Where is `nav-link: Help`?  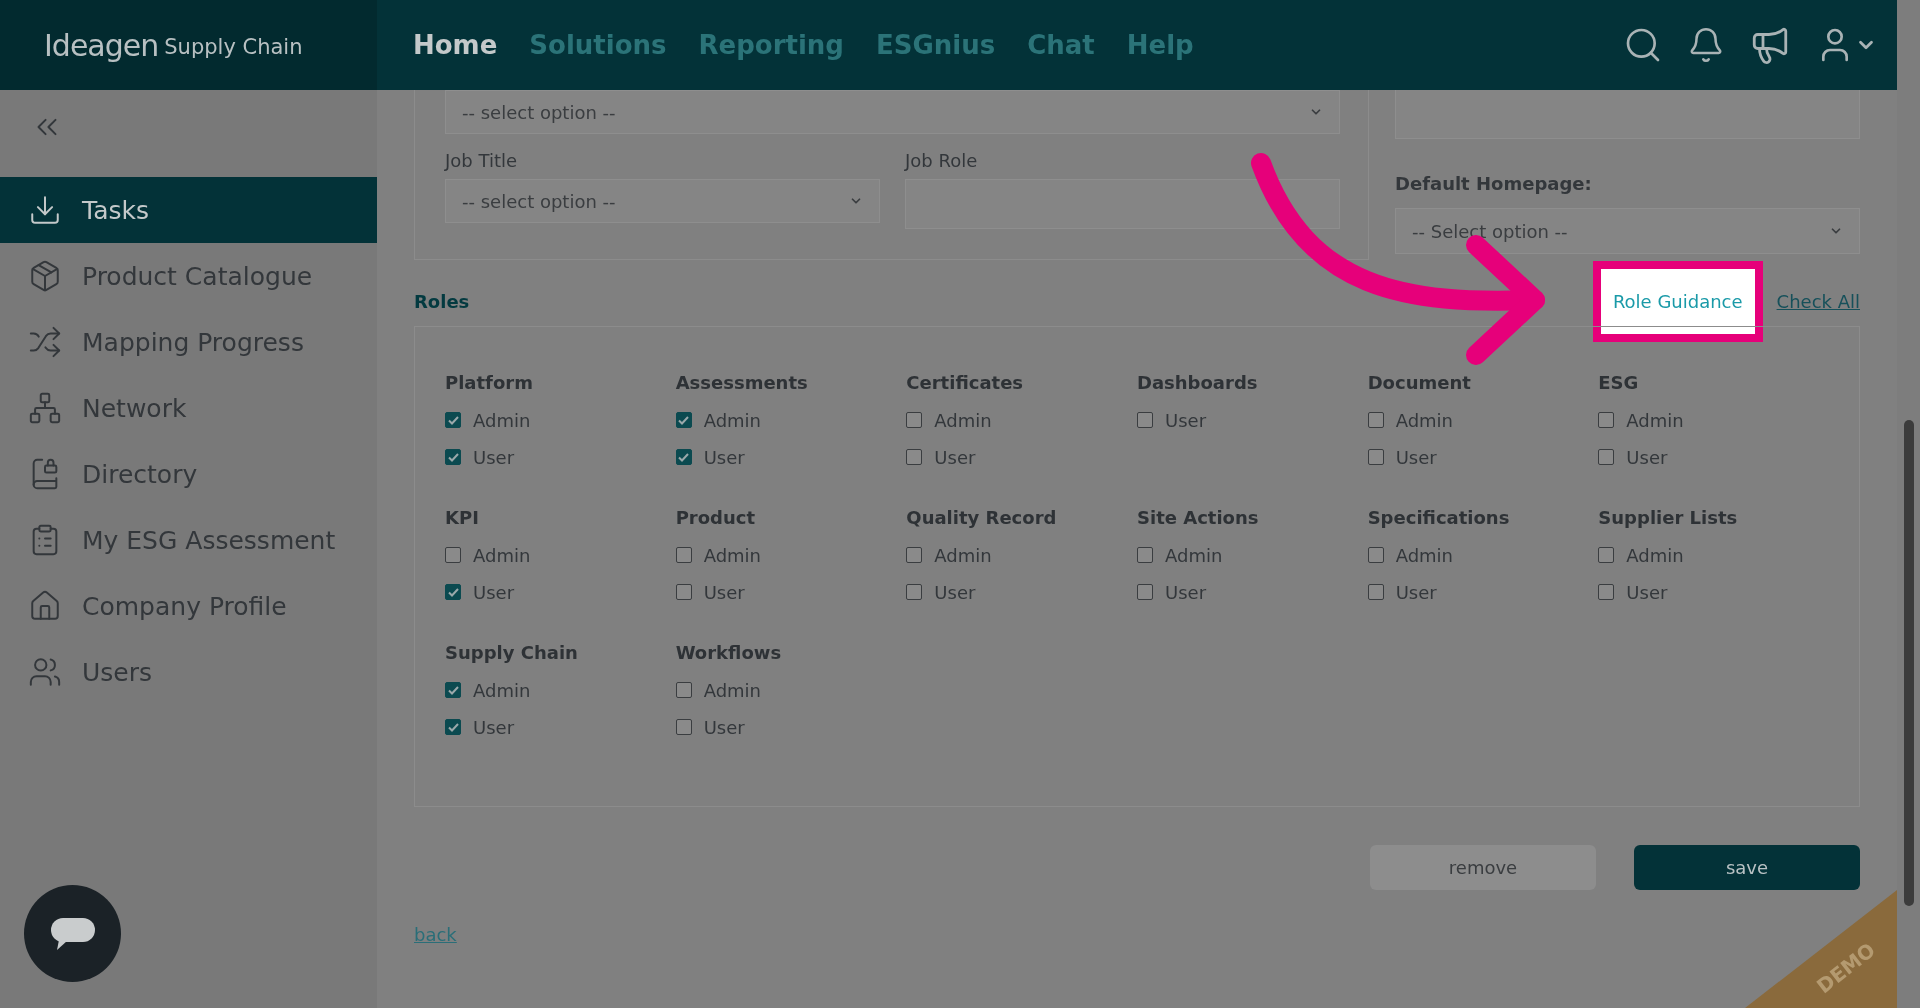
nav-link: Help is located at coordinates (1160, 45).